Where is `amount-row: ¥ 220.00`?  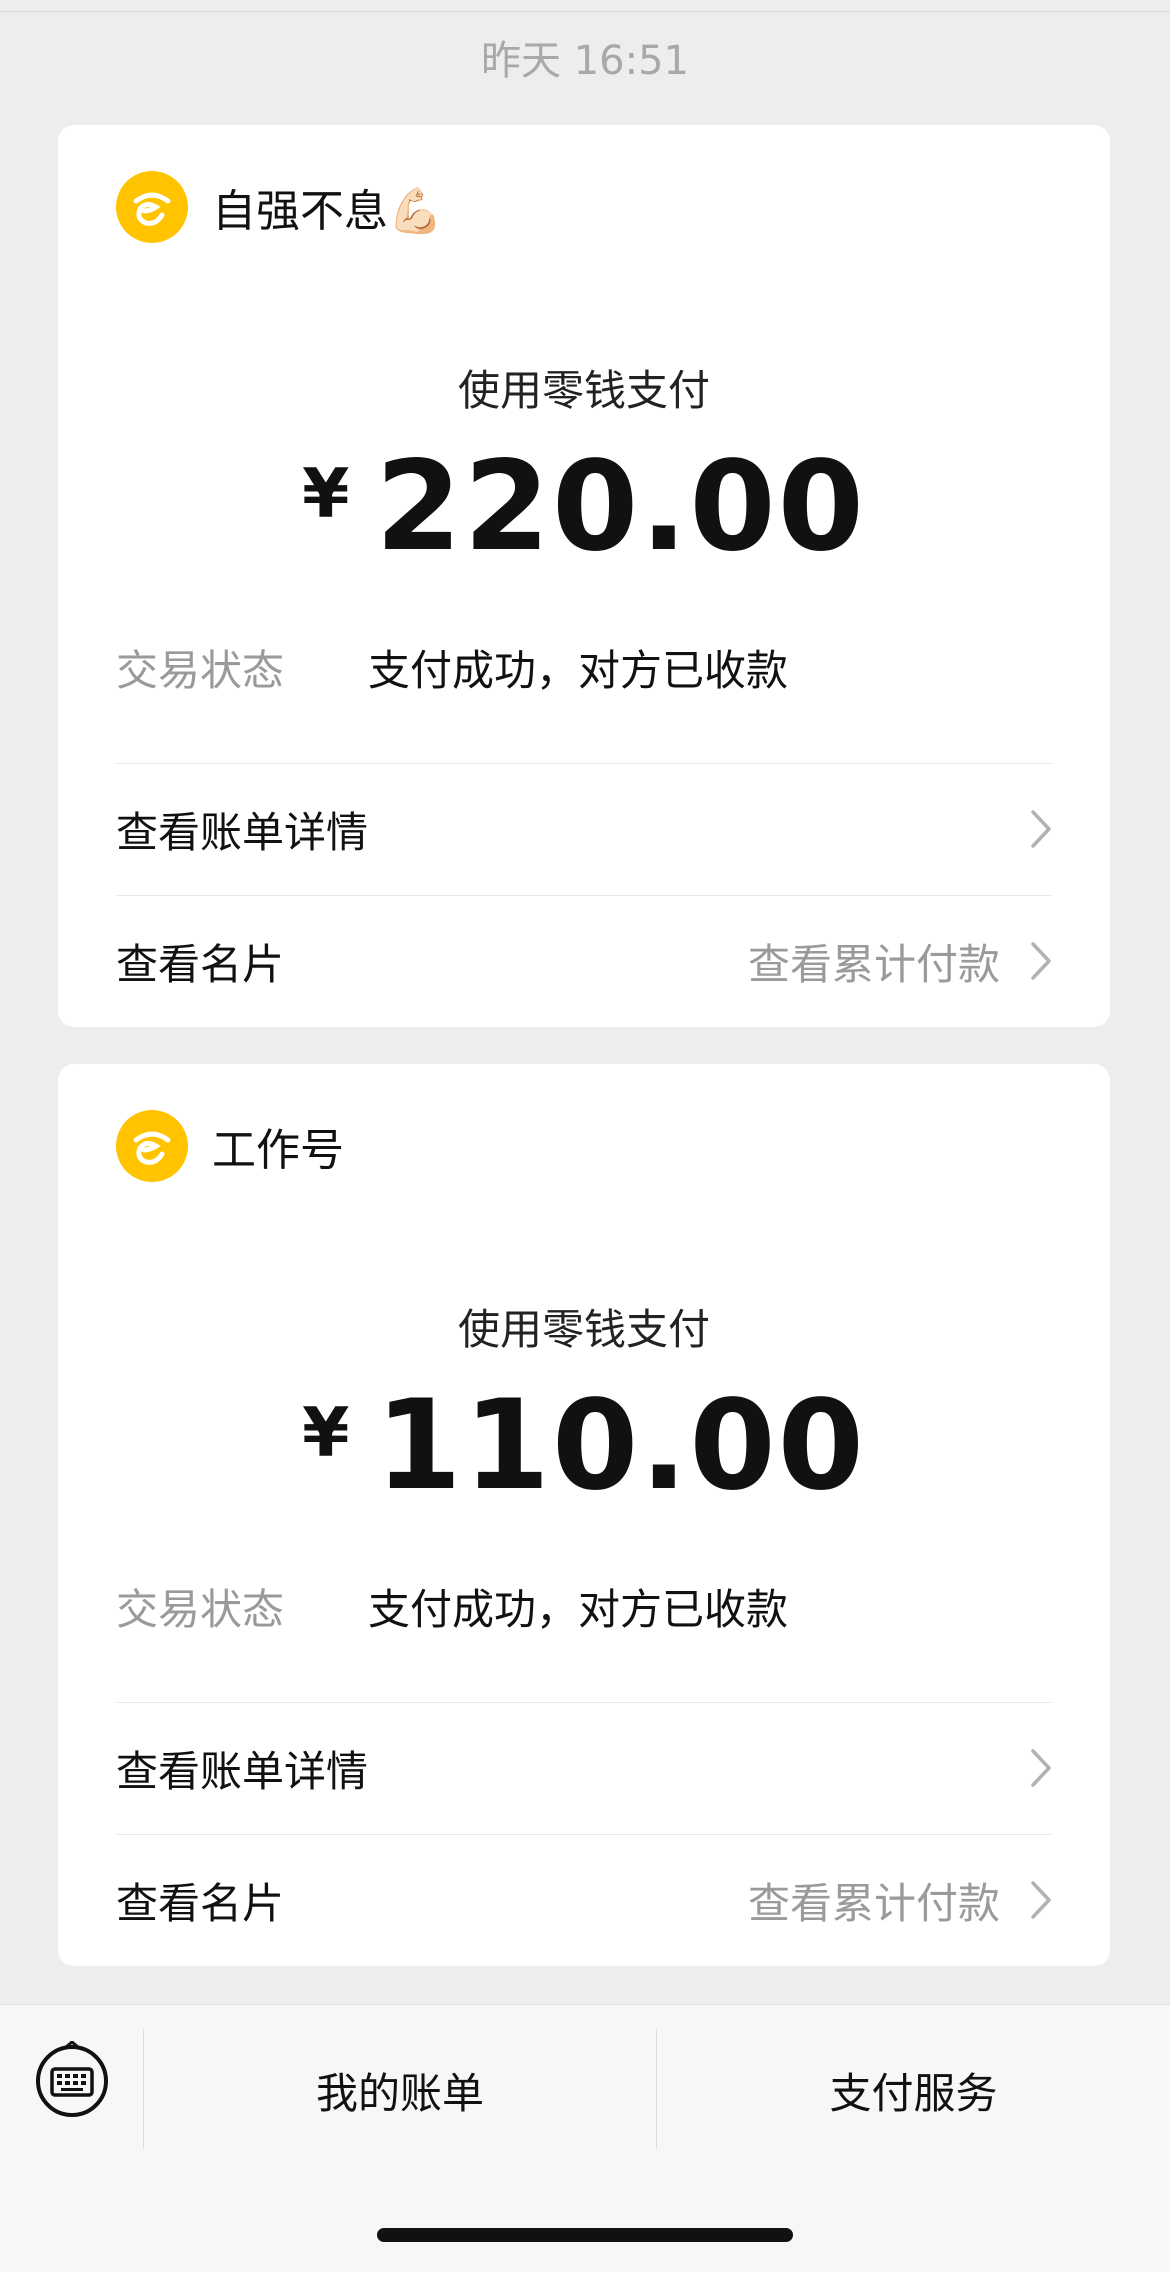
amount-row: ¥ 220.00 is located at coordinates (584, 507).